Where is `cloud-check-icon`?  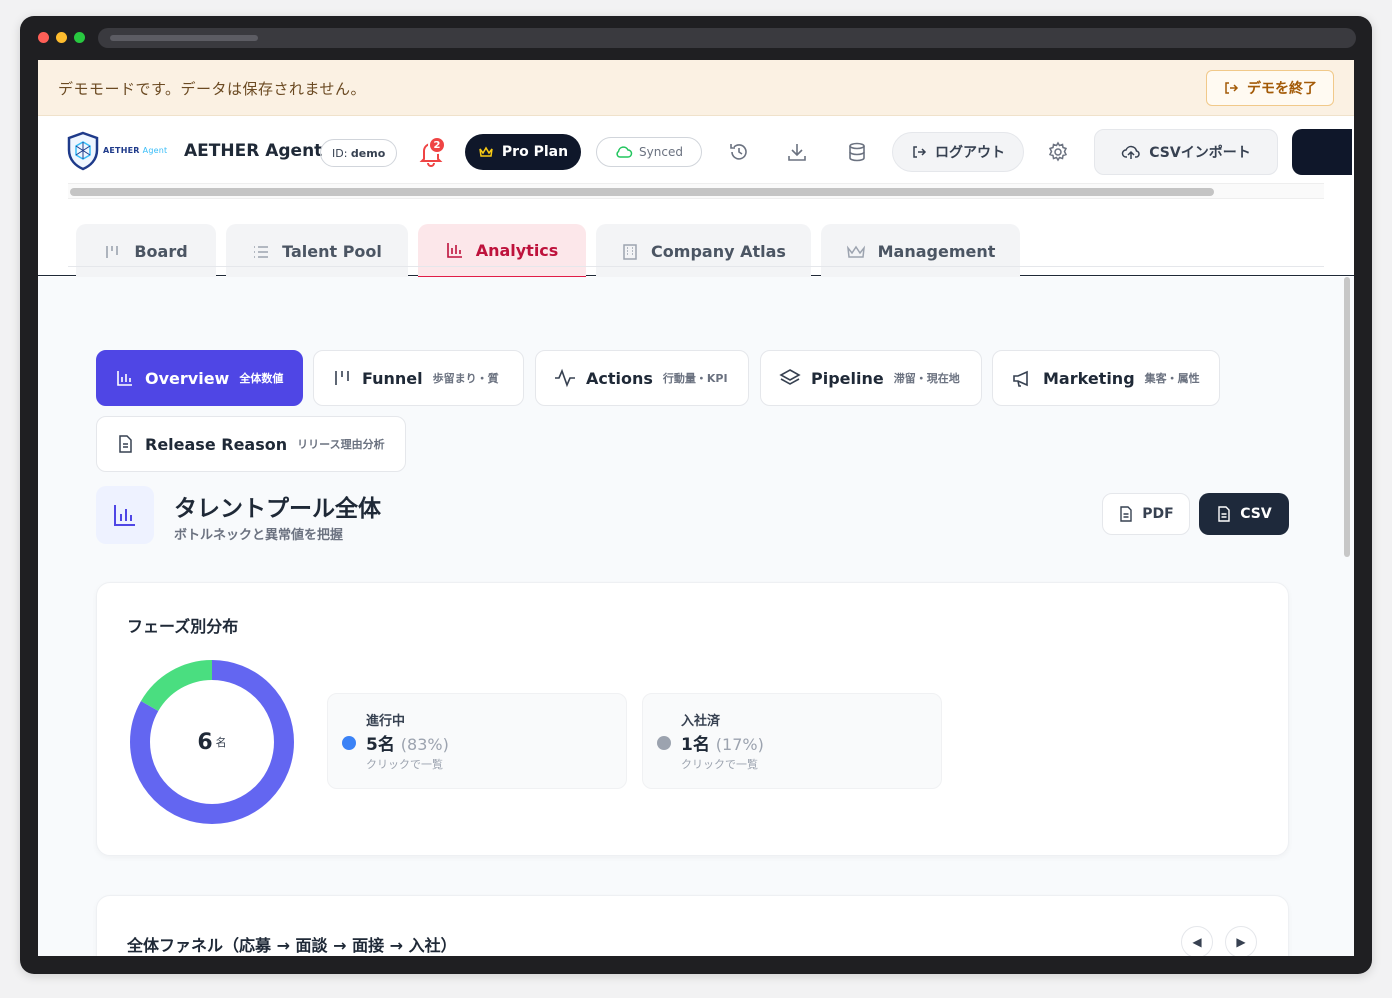
cloud-check-icon is located at coordinates (624, 152).